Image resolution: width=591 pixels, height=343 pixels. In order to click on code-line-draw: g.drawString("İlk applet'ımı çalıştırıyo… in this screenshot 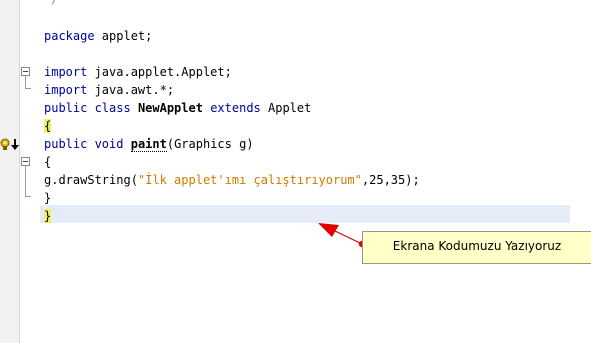, I will do `click(232, 180)`.